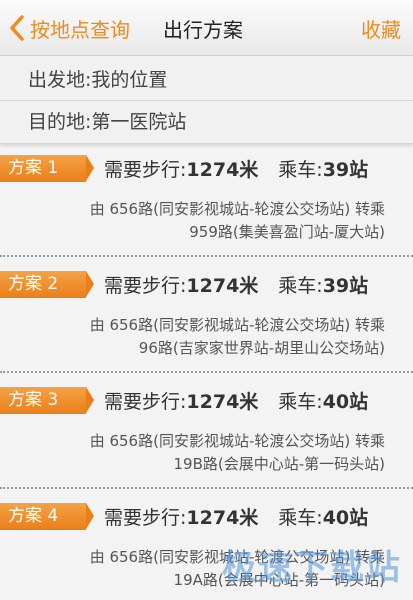 The width and height of the screenshot is (413, 600). Describe the element at coordinates (139, 122) in the screenshot. I see `destination-value: 第一医院站` at that location.